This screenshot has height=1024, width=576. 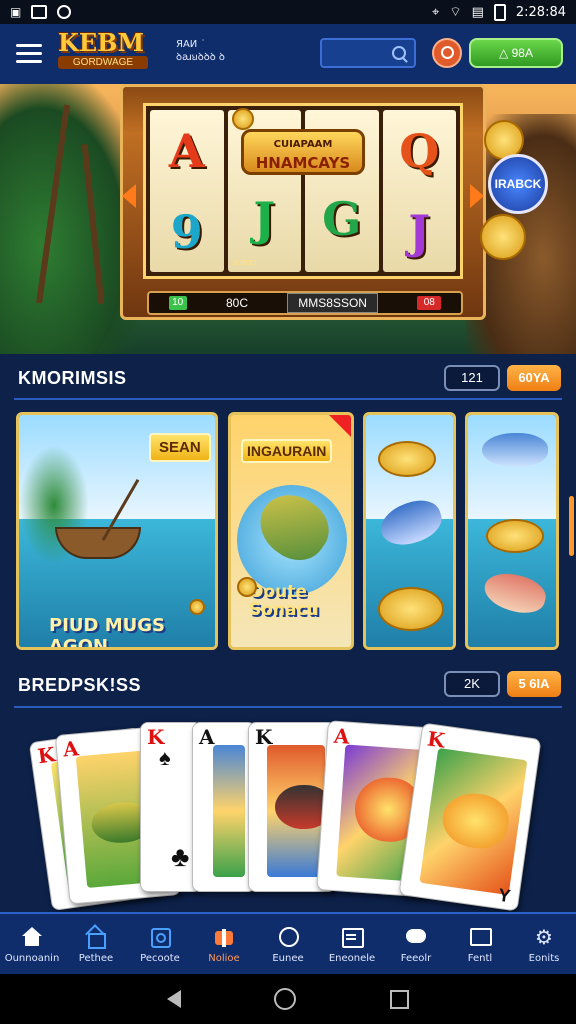 I want to click on app-logo: KEBM GORDWAGE, so click(x=106, y=52).